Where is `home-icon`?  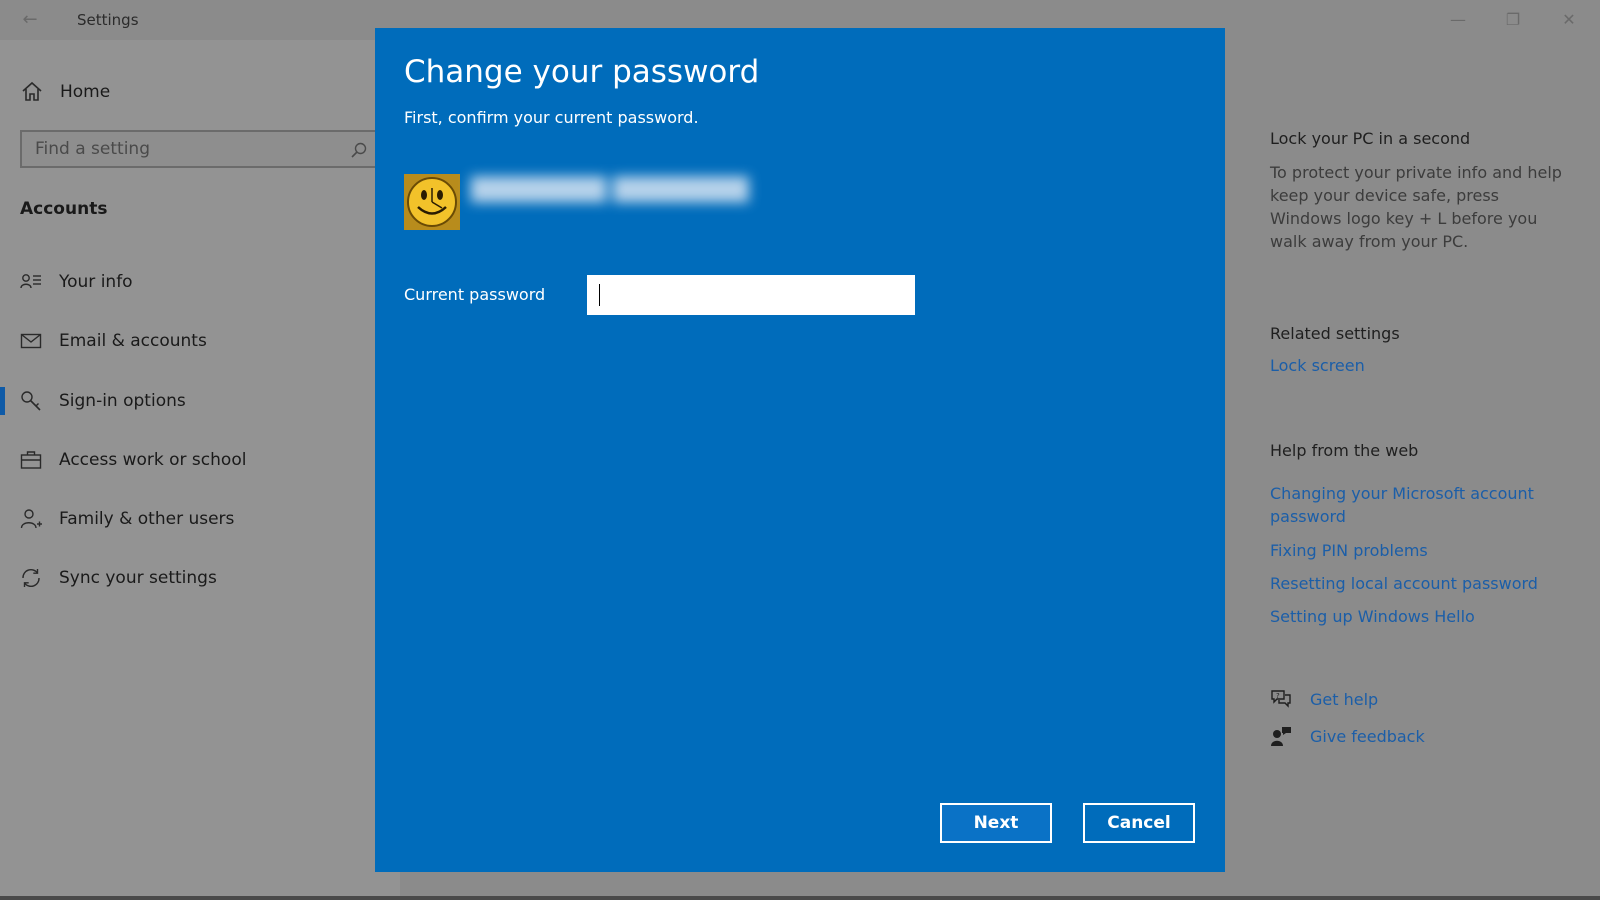 home-icon is located at coordinates (32, 91).